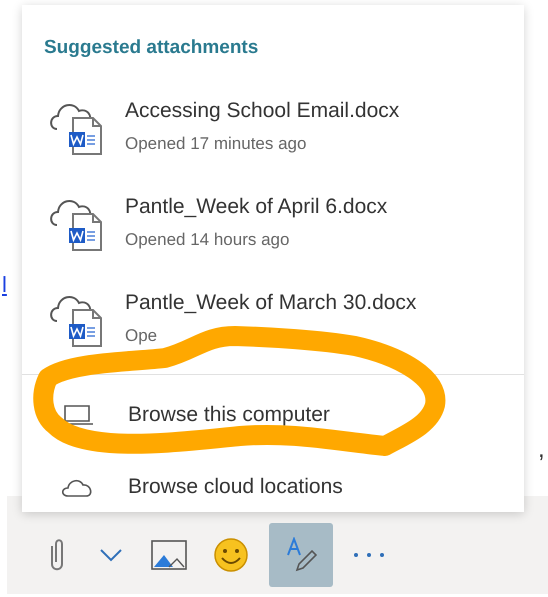 This screenshot has height=597, width=548. What do you see at coordinates (273, 318) in the screenshot?
I see `attachment-item: Pantle_Week of March 30.docx Ope` at bounding box center [273, 318].